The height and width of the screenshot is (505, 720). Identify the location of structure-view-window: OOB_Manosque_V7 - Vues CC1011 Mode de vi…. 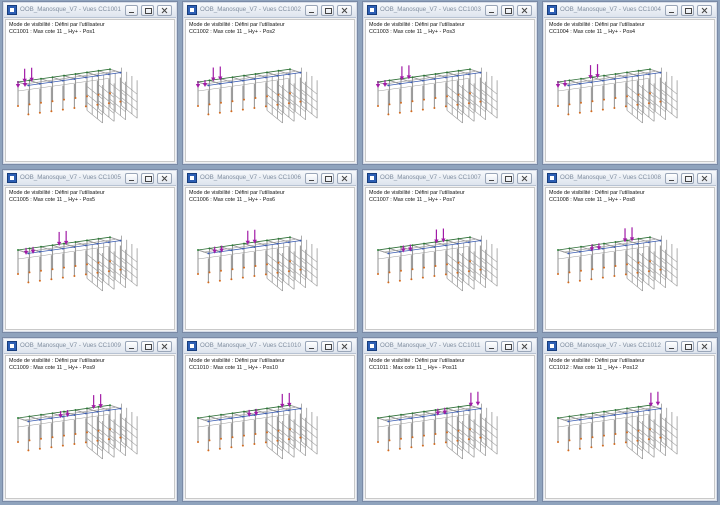
(450, 419).